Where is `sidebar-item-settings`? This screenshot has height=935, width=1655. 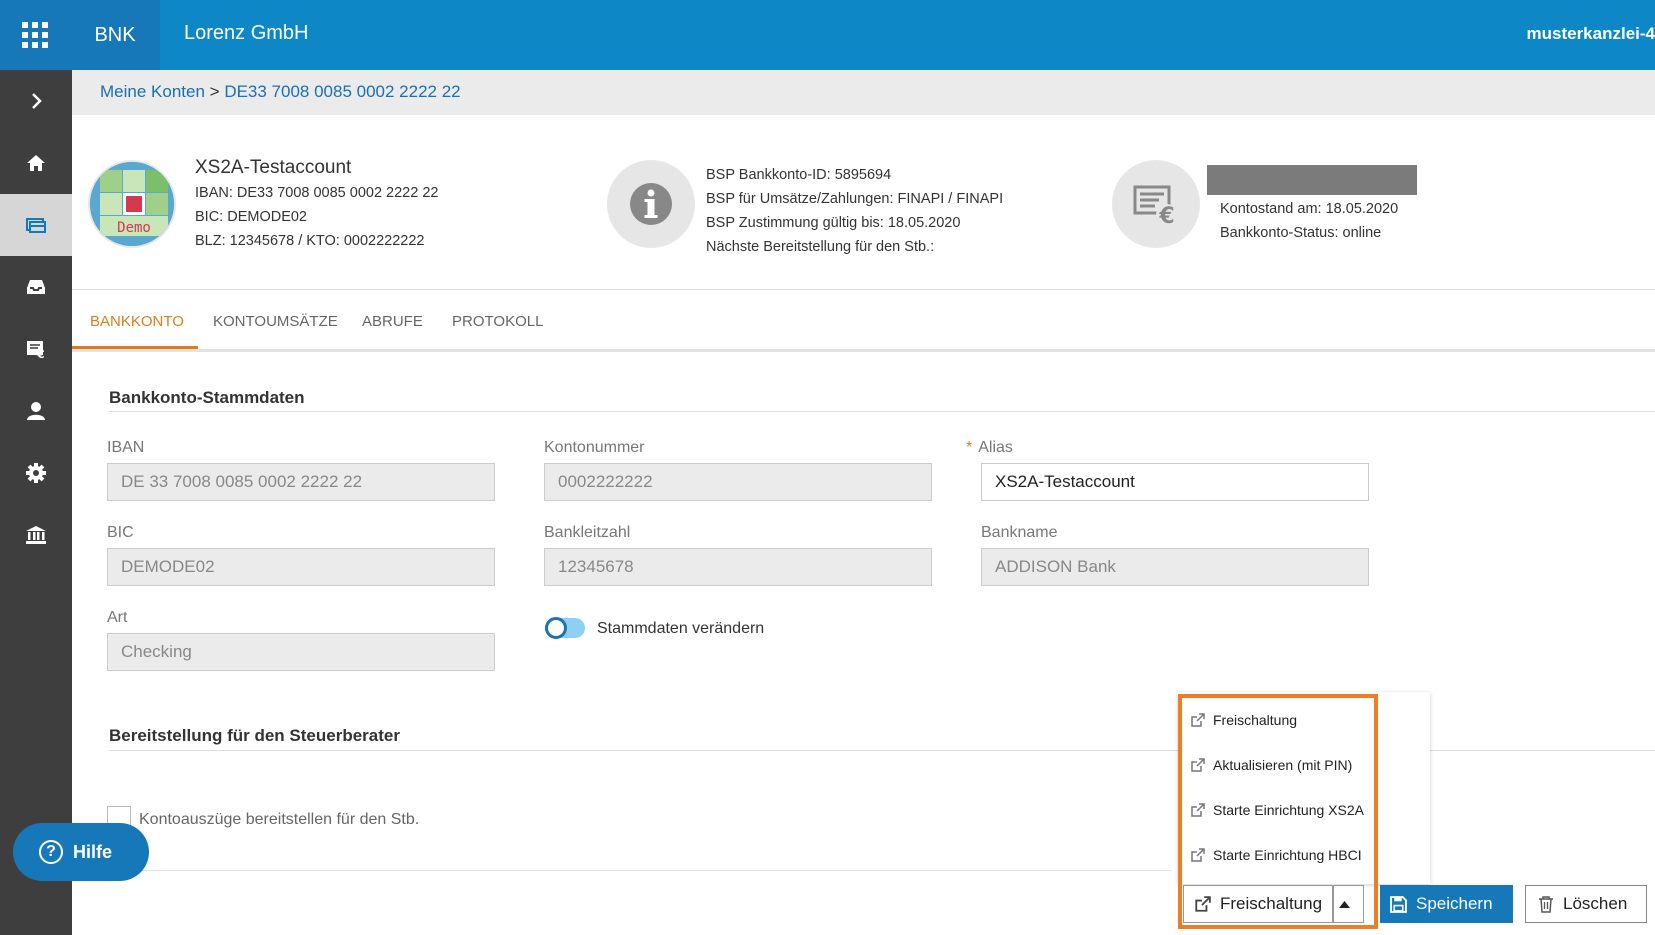 sidebar-item-settings is located at coordinates (36, 473).